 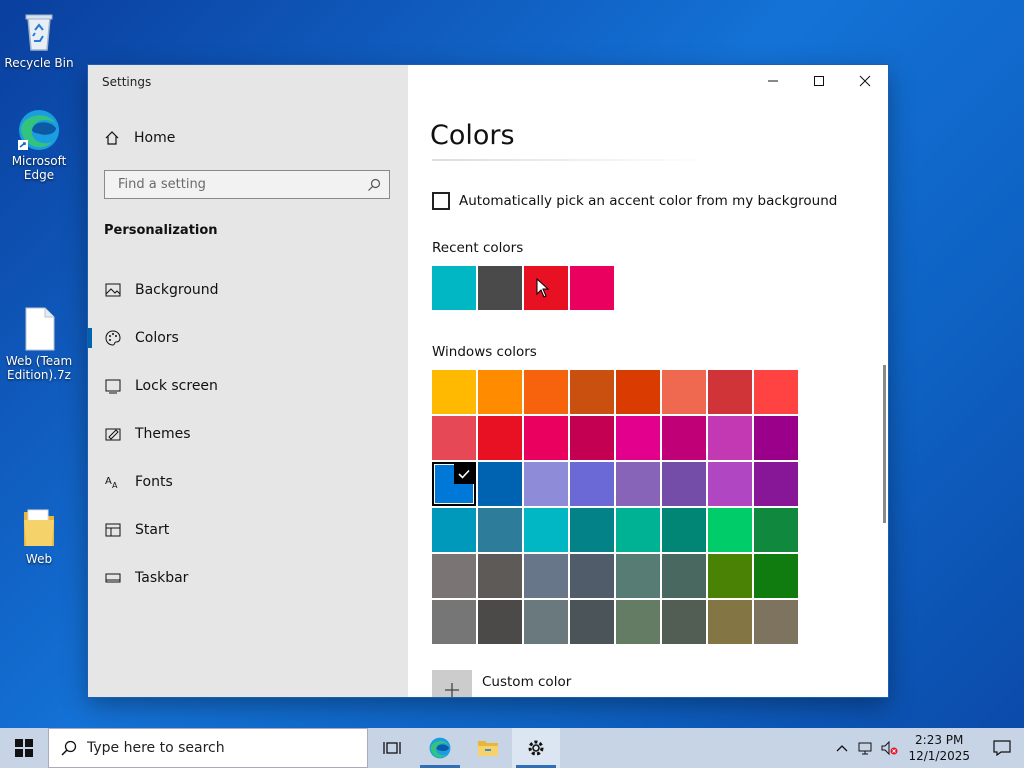 What do you see at coordinates (248, 482) in the screenshot?
I see `sidebar-item-fonts: AA Fonts` at bounding box center [248, 482].